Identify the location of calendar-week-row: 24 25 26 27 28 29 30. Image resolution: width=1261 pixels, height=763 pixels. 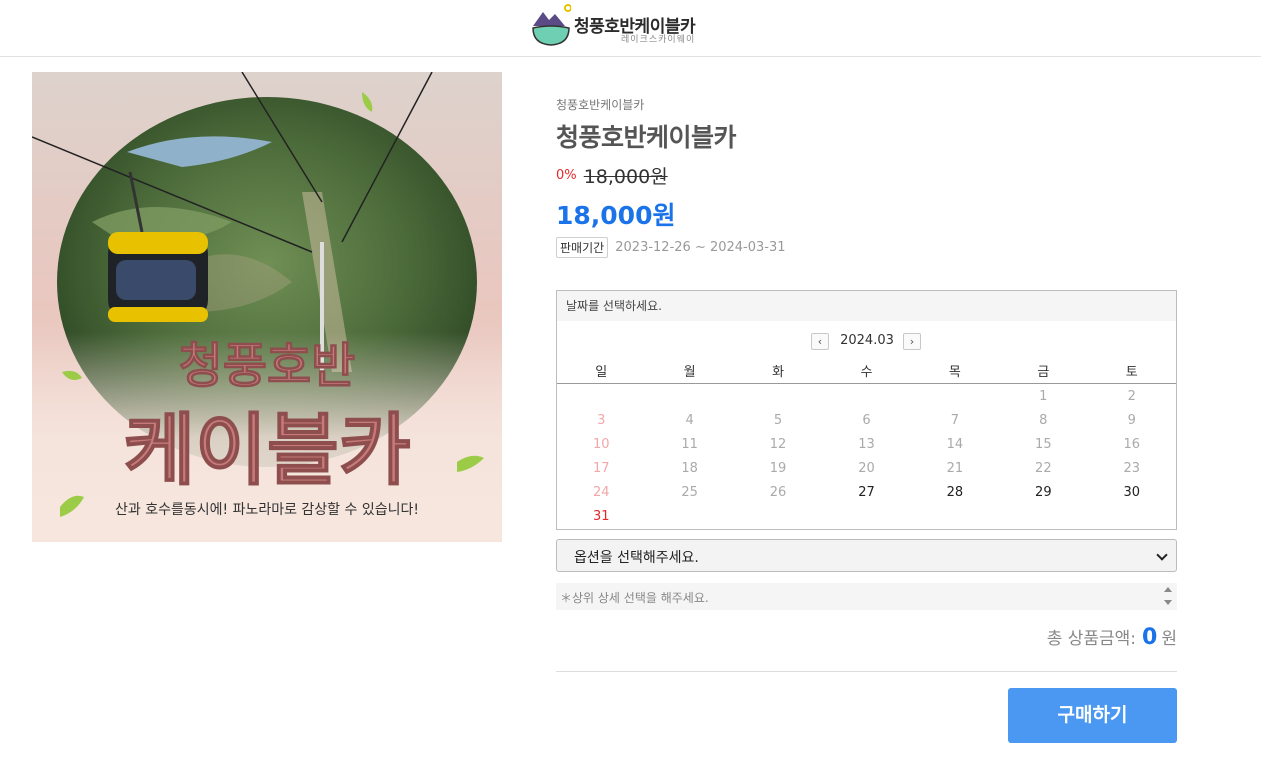
(866, 493).